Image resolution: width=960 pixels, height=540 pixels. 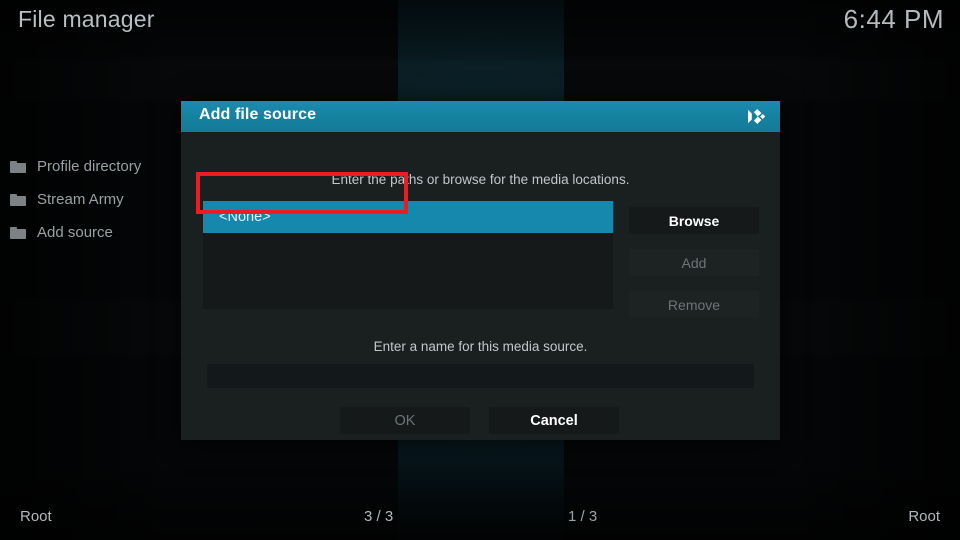 I want to click on list-item-label: Add source, so click(x=75, y=232).